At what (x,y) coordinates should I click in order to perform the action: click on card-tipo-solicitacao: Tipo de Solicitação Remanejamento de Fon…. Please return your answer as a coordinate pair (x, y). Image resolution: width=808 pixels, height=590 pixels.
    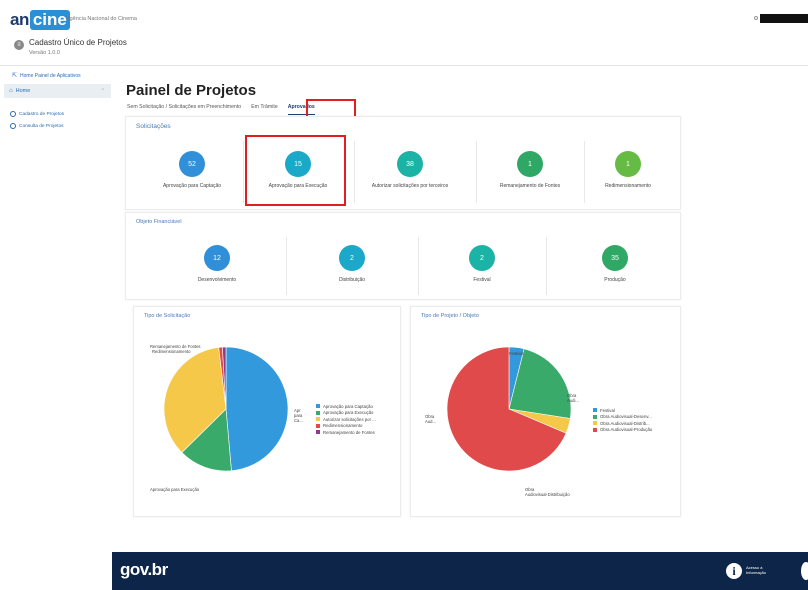
    Looking at the image, I should click on (267, 411).